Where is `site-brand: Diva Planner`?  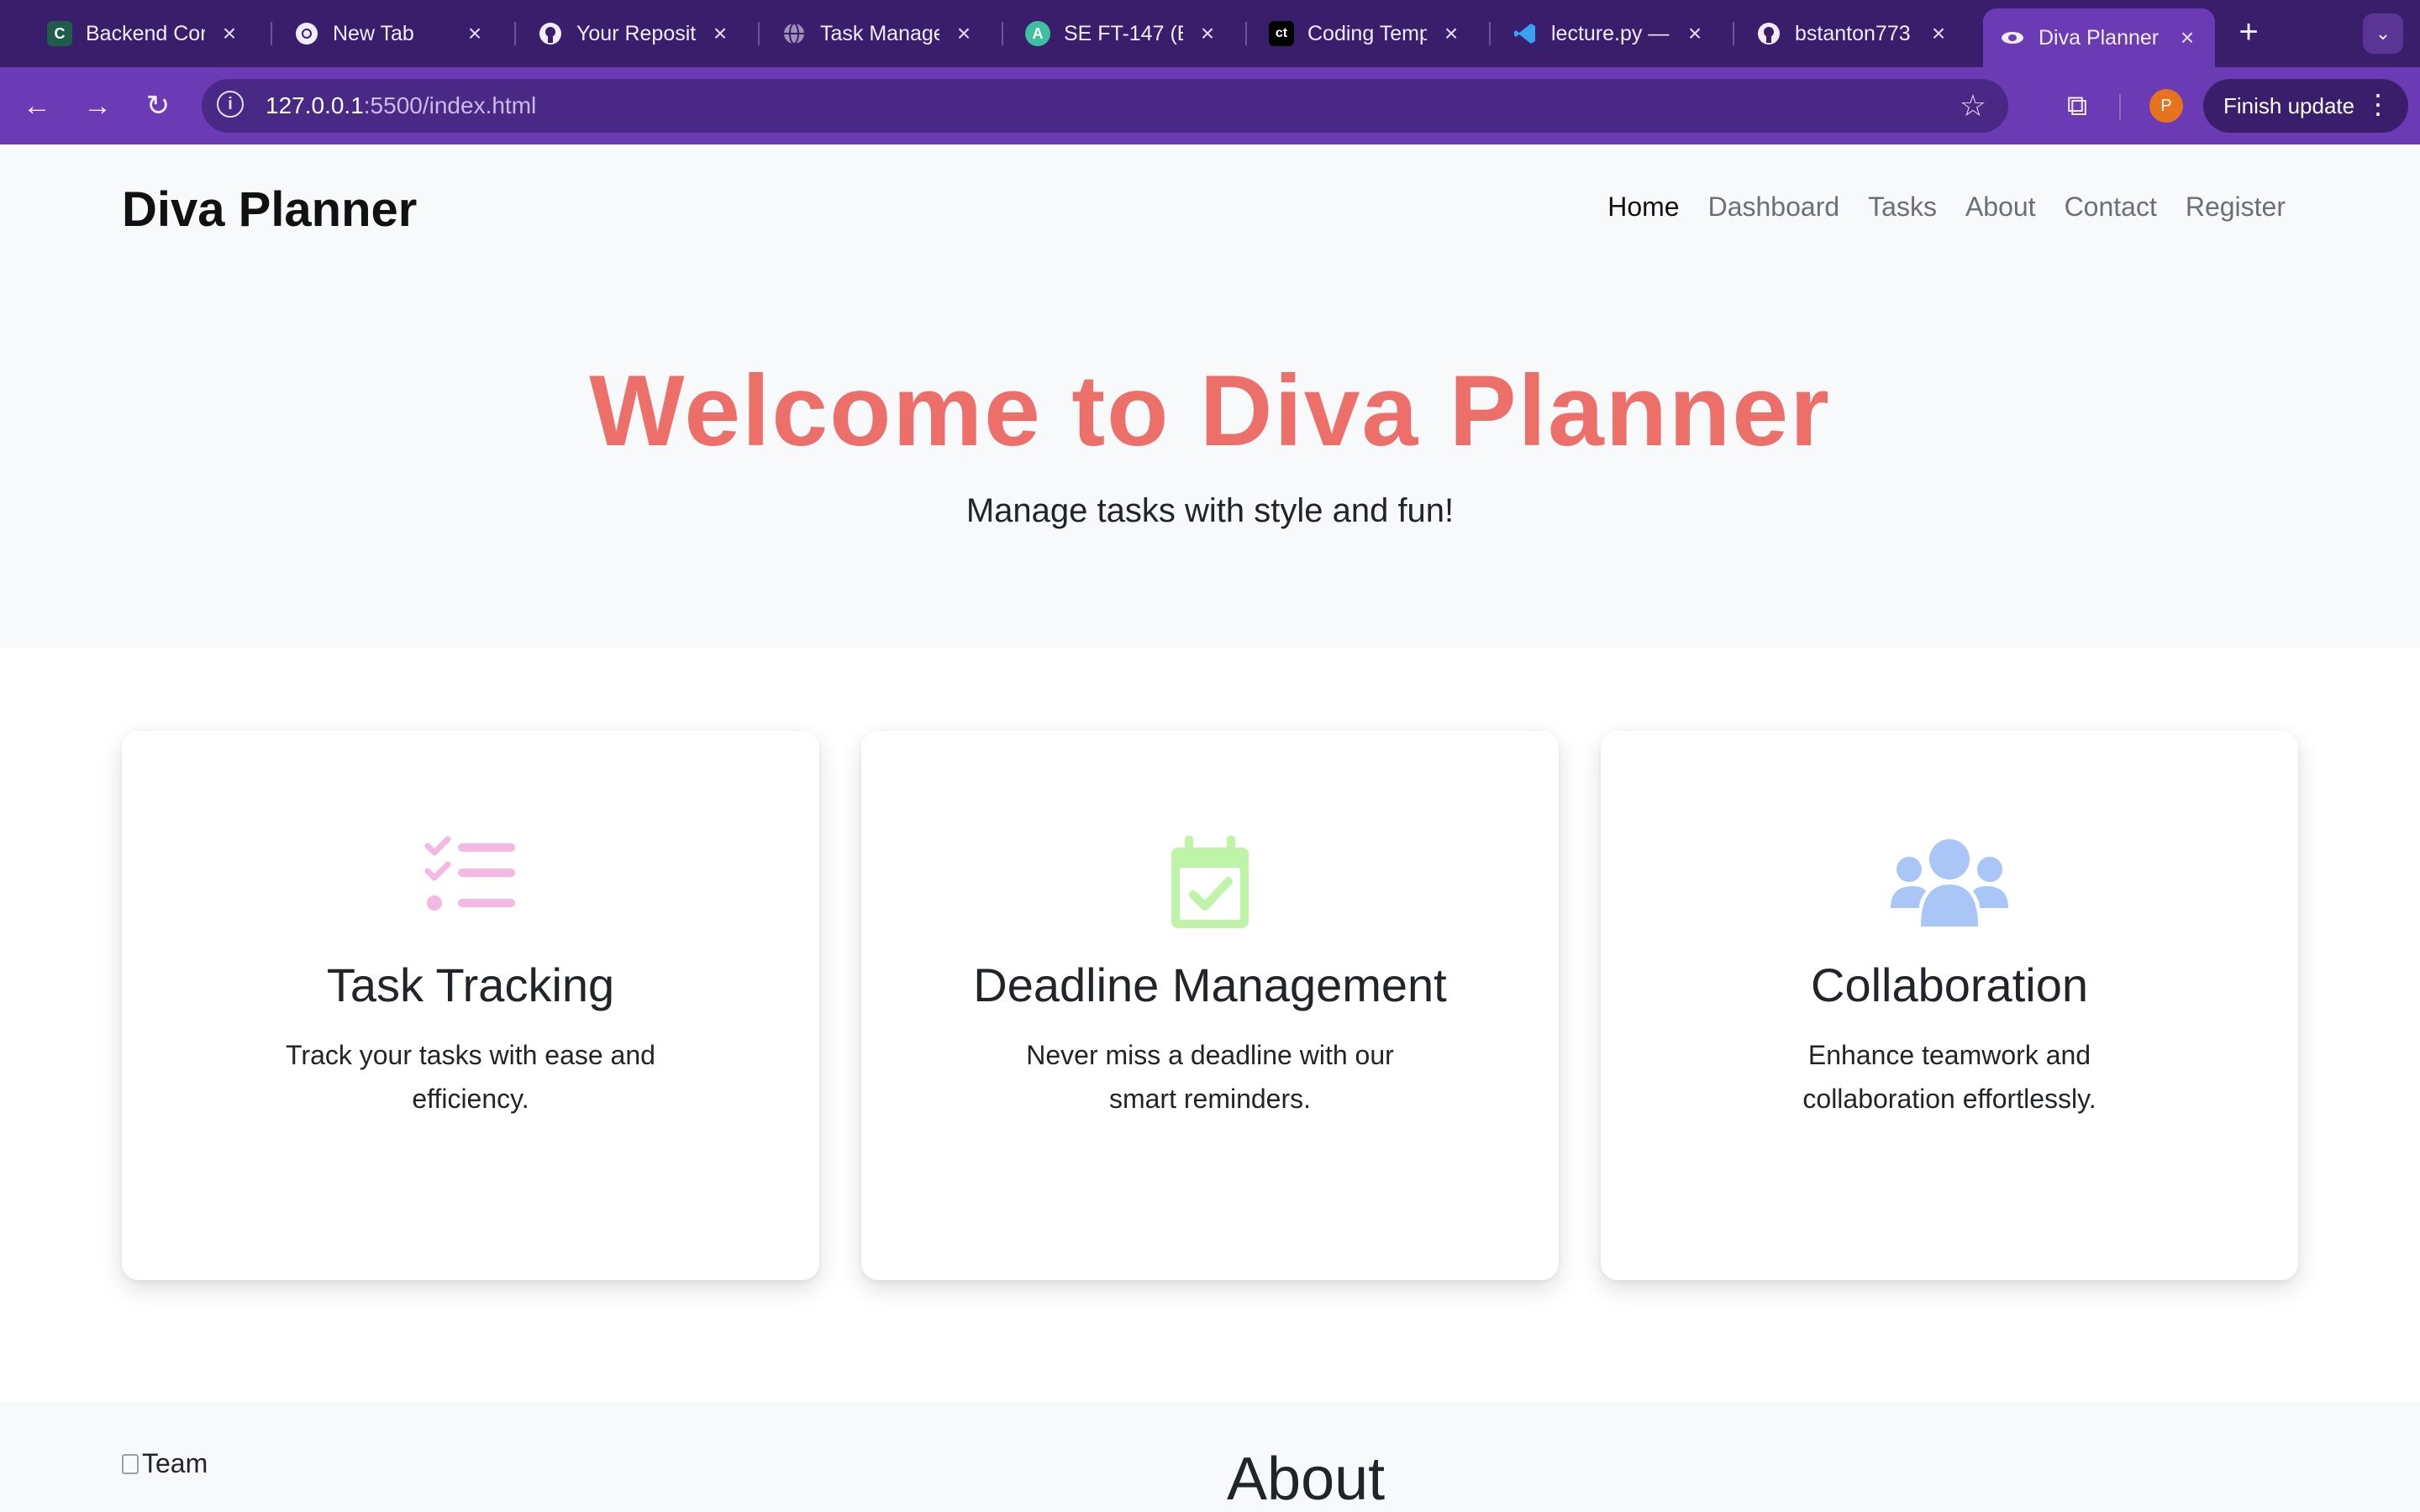 site-brand: Diva Planner is located at coordinates (269, 209).